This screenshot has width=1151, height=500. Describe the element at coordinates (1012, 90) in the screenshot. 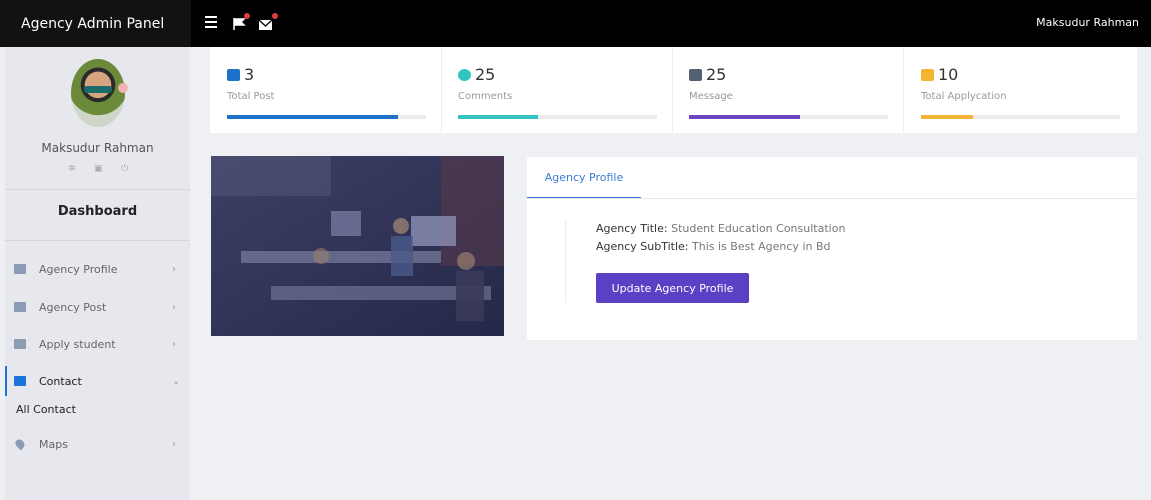

I see `stat-total-application: 10 Total Applycation` at that location.